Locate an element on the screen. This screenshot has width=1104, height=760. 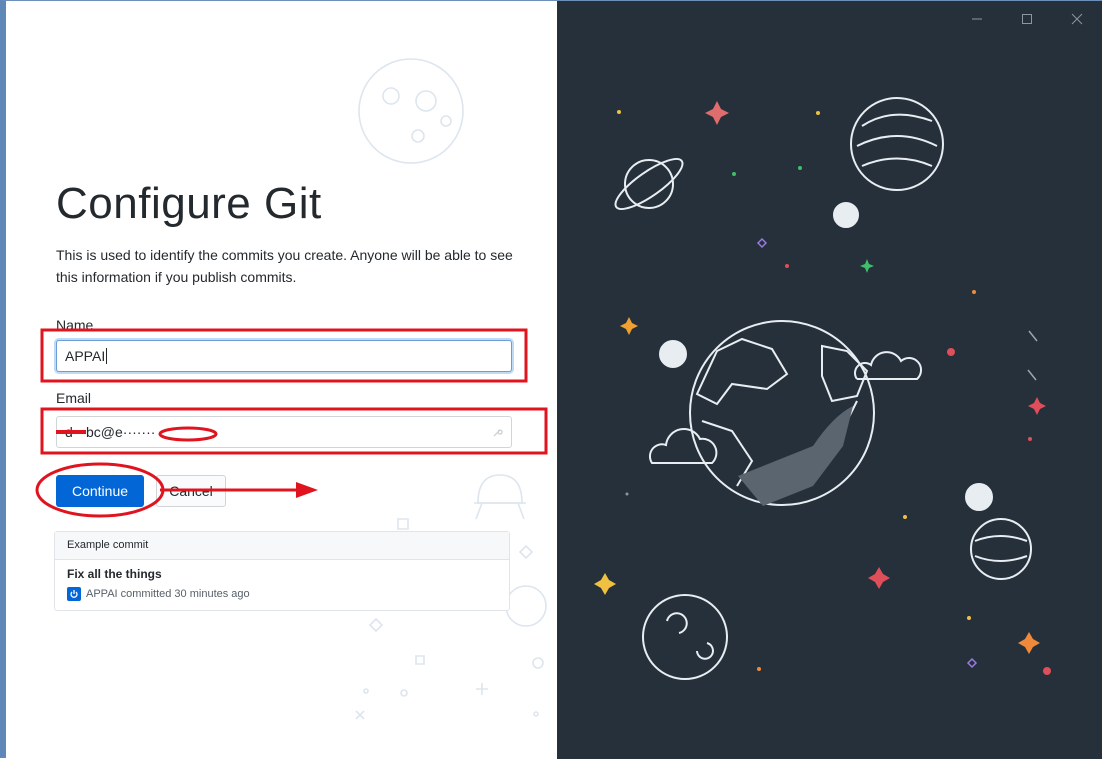
striped-planet-icon is located at coordinates (897, 144).